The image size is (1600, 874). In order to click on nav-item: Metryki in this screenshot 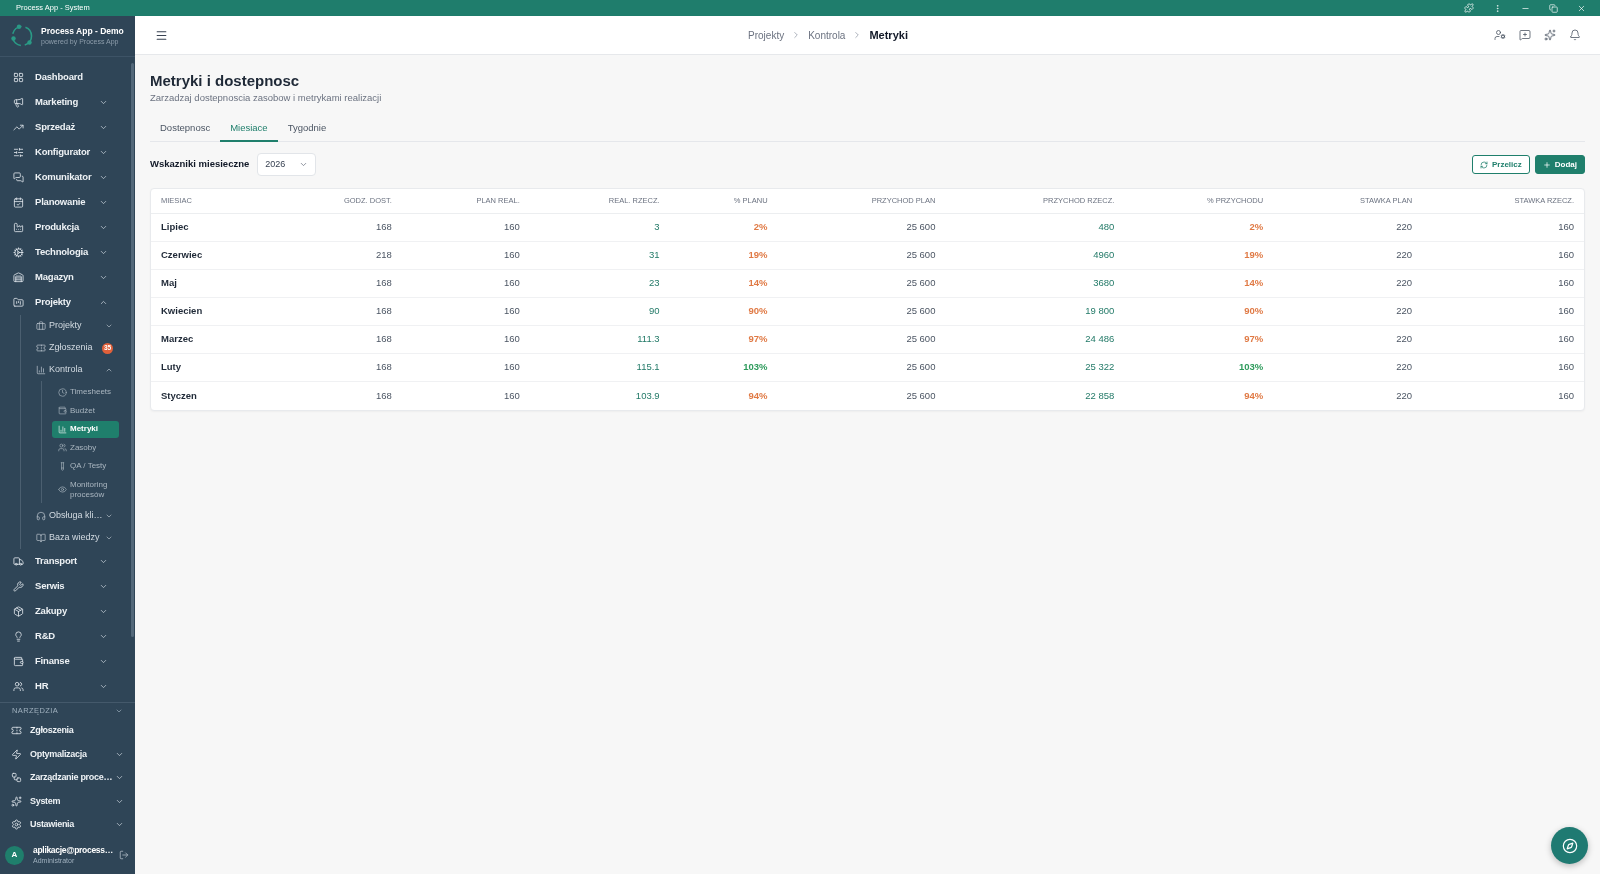, I will do `click(85, 429)`.